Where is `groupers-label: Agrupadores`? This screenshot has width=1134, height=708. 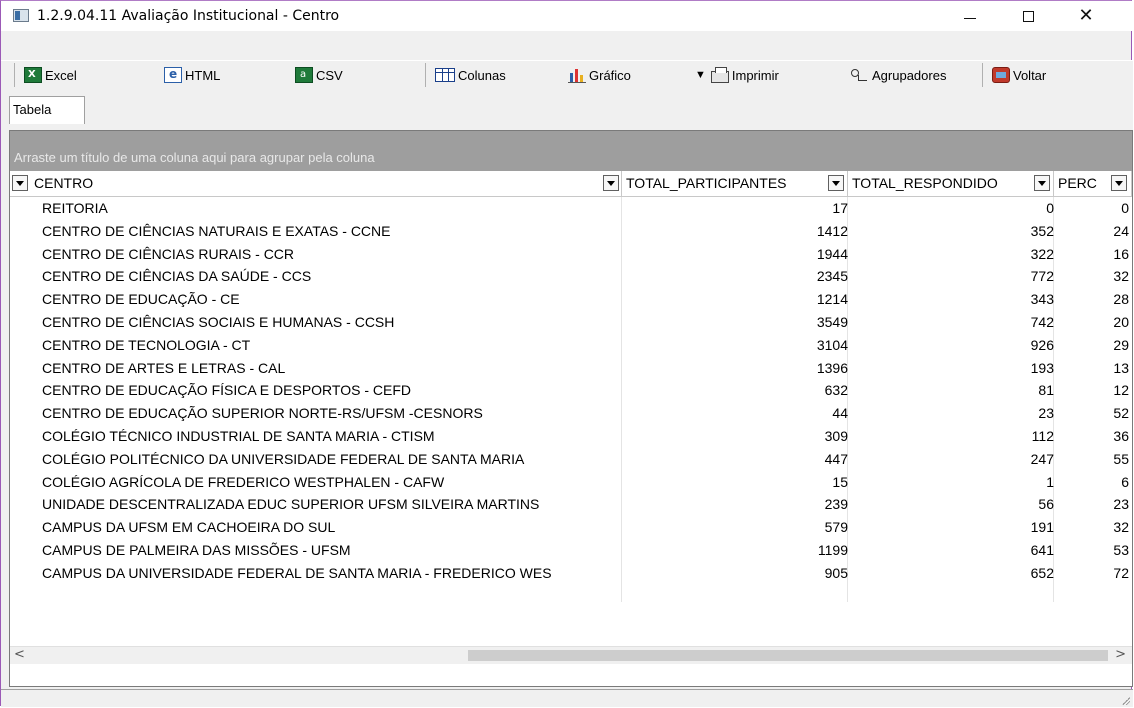
groupers-label: Agrupadores is located at coordinates (909, 75).